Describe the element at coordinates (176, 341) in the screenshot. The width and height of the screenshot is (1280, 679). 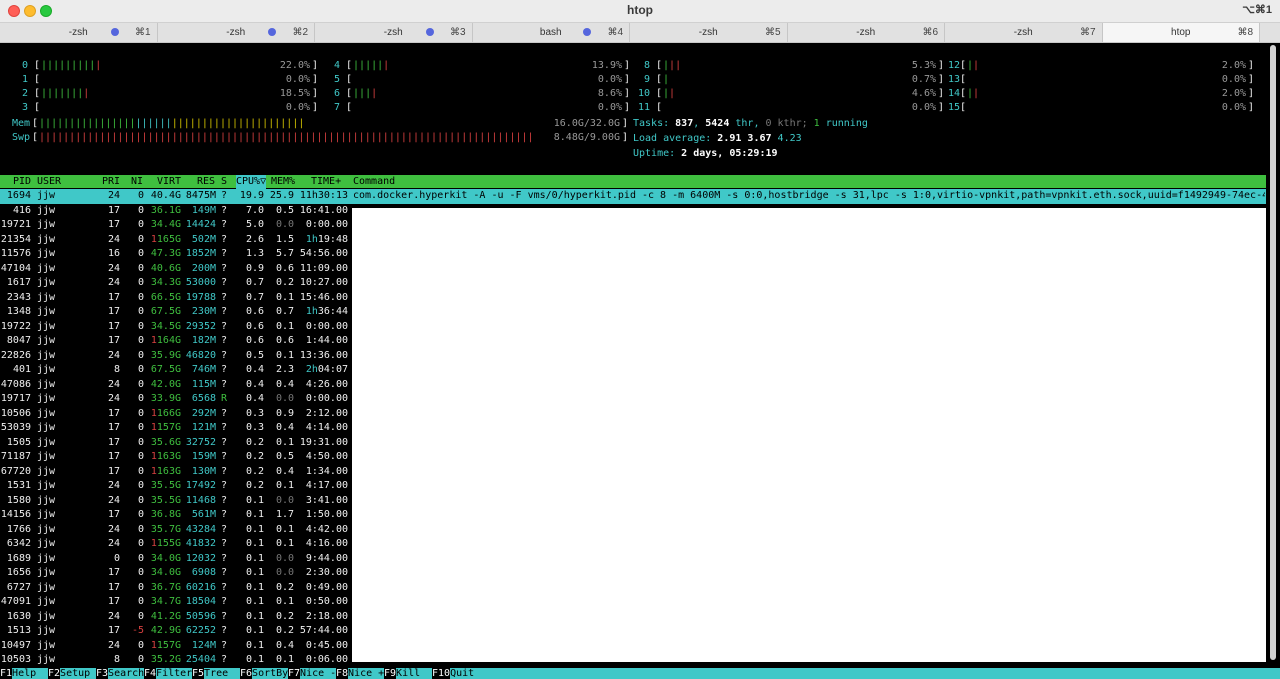
I see `process-row: 8047 jjw 17 0 1164G 182M? 0.6 0.6 1:44.00` at that location.